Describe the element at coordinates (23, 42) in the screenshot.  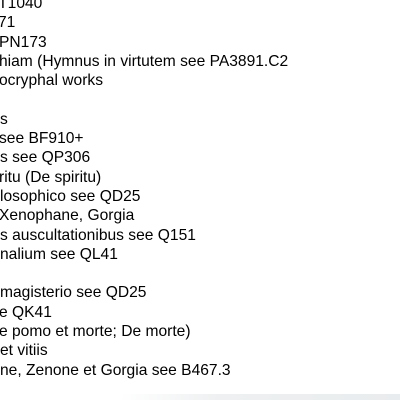
I see `index-line: PN173` at that location.